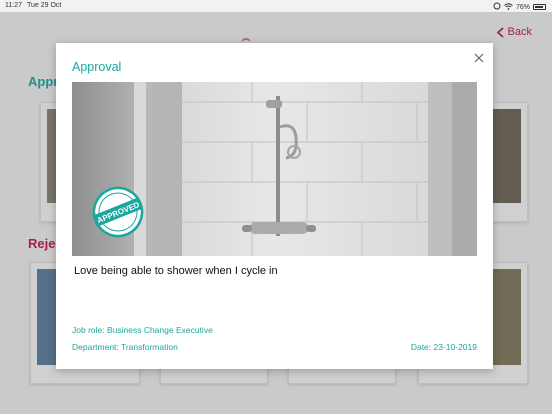  I want to click on rotation-lock-icon, so click(497, 7).